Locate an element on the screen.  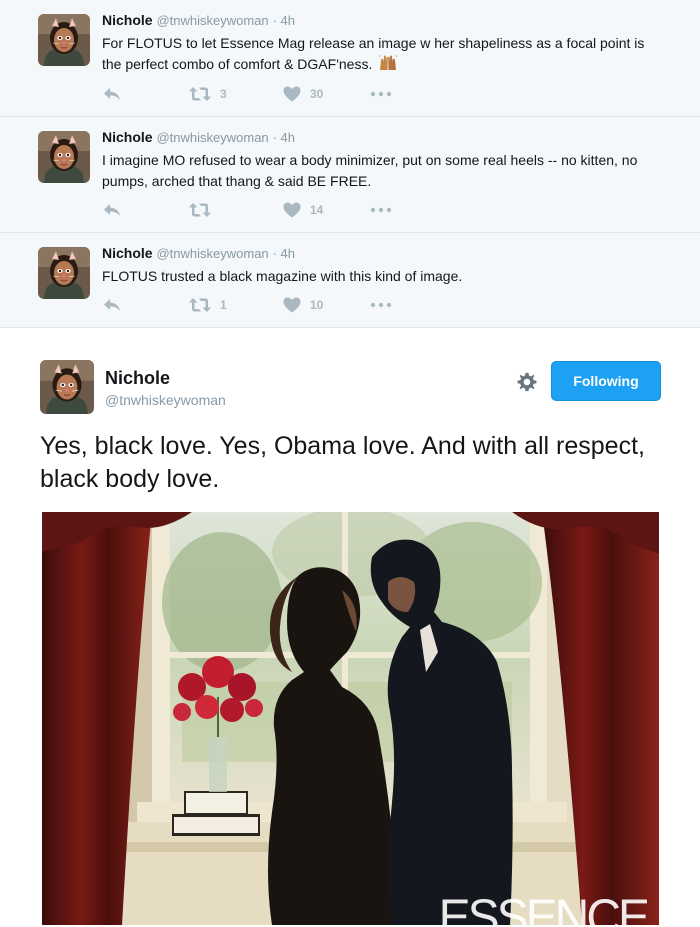
retweet-button: 1 is located at coordinates (207, 305).